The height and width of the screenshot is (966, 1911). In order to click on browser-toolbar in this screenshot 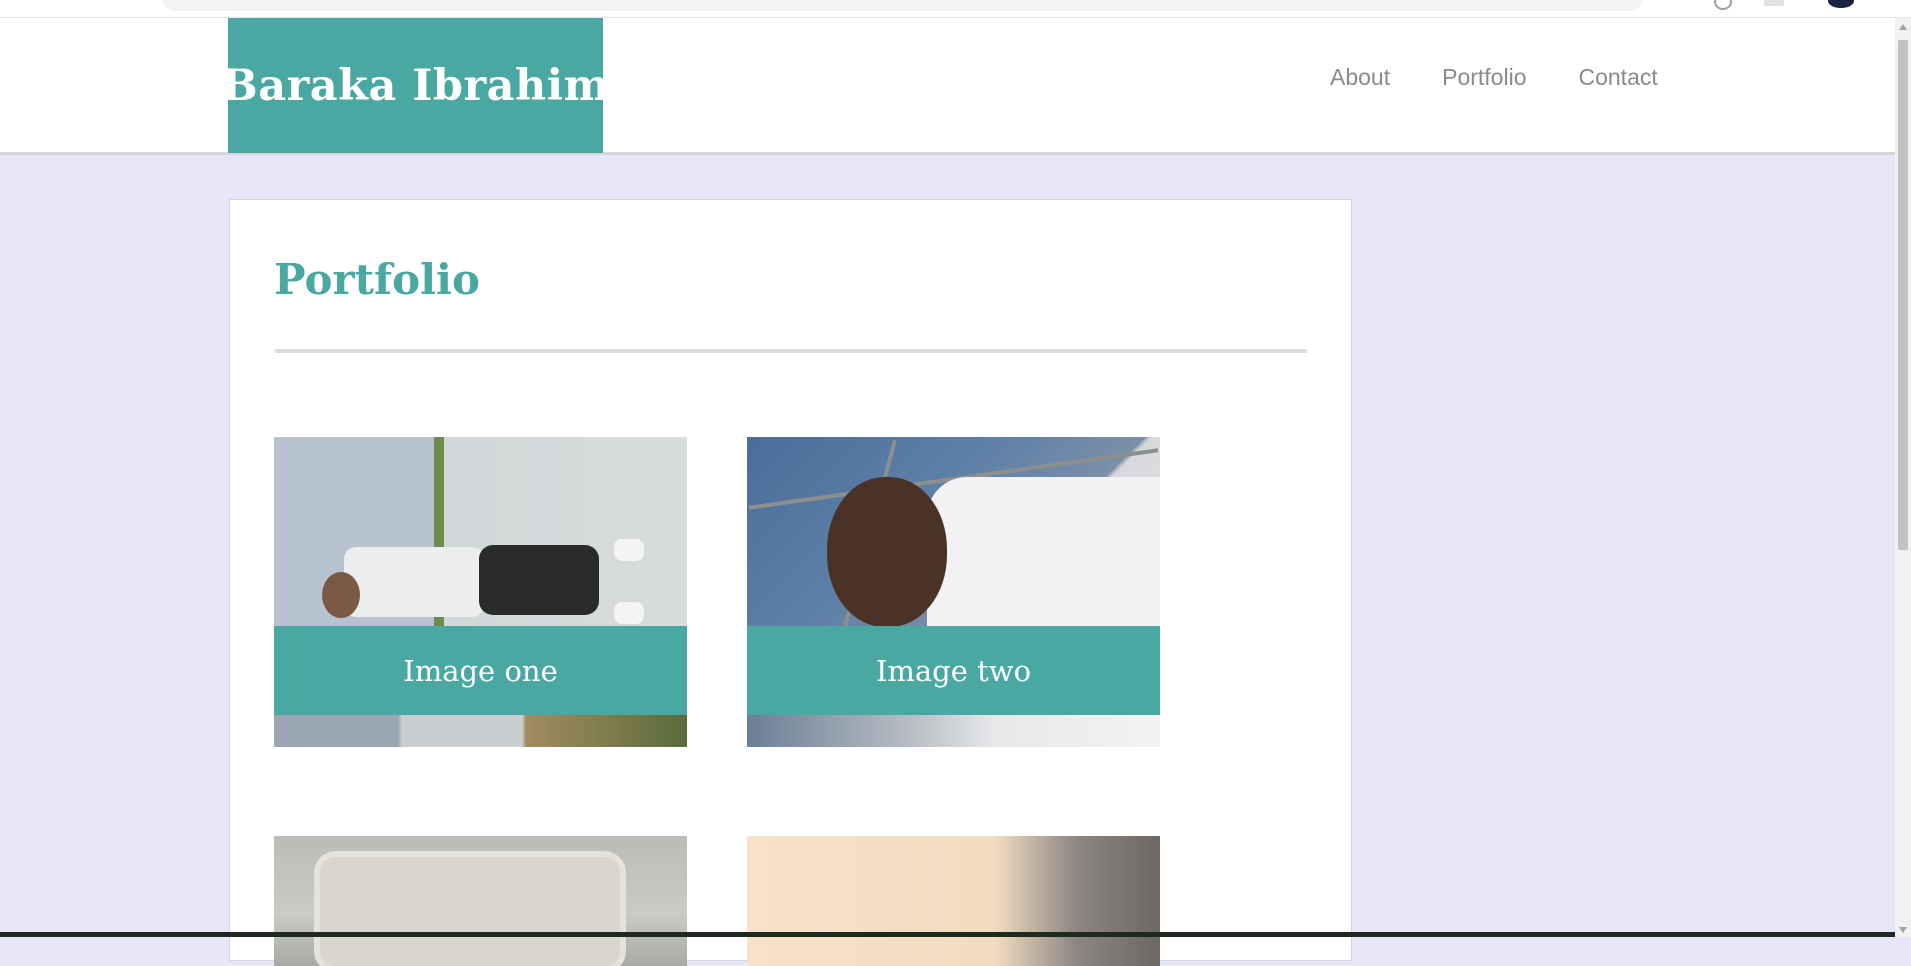, I will do `click(955, 9)`.